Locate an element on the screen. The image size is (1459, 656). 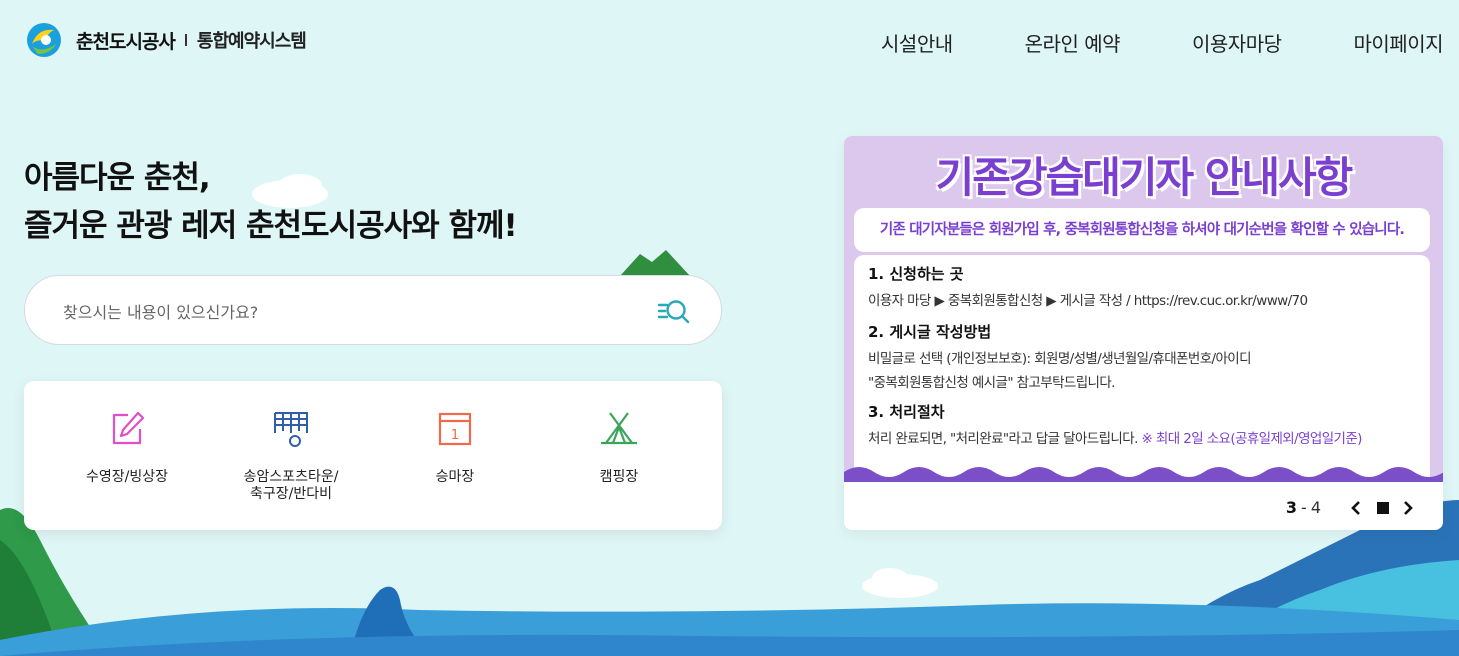
hero-title: 아름다운 춘천, 즐거운 관광 레저 춘천도시공사와 함께! is located at coordinates (271, 202).